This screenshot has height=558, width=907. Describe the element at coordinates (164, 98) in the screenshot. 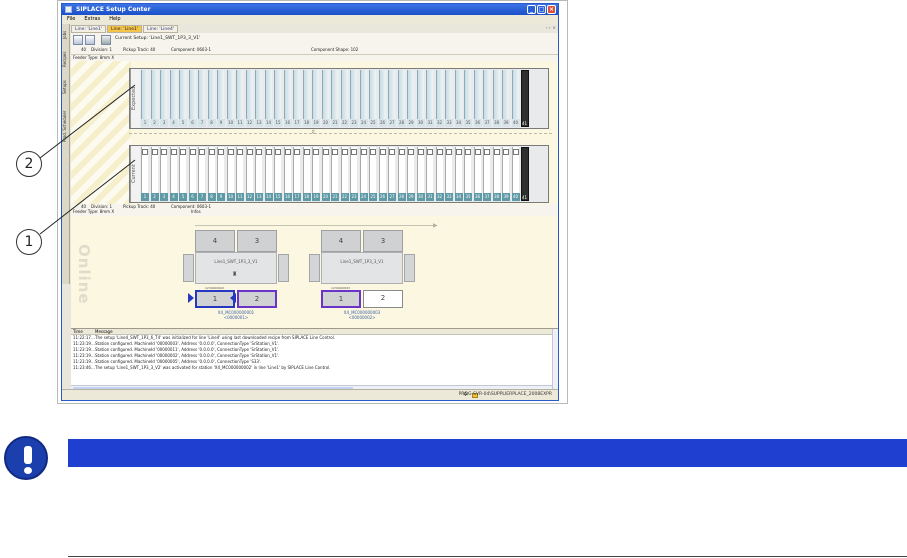

I see `feeder-track: 3` at that location.